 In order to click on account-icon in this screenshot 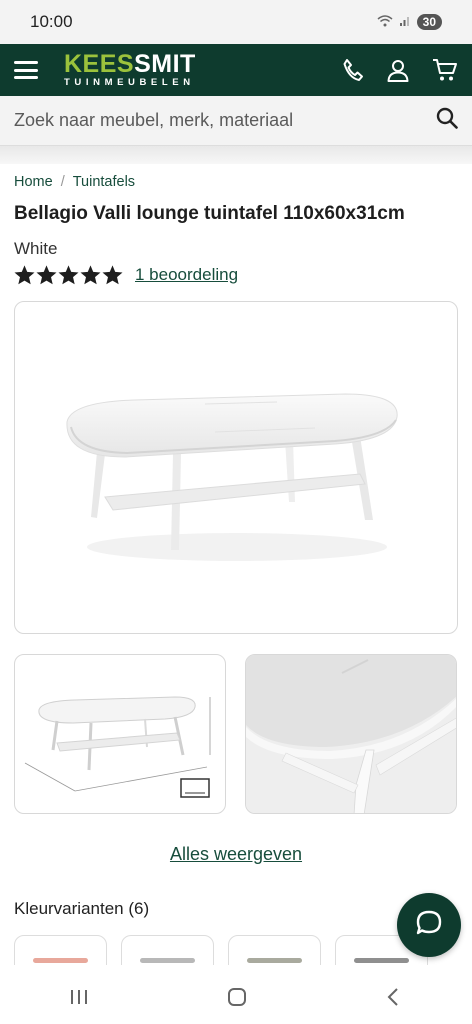, I will do `click(398, 70)`.